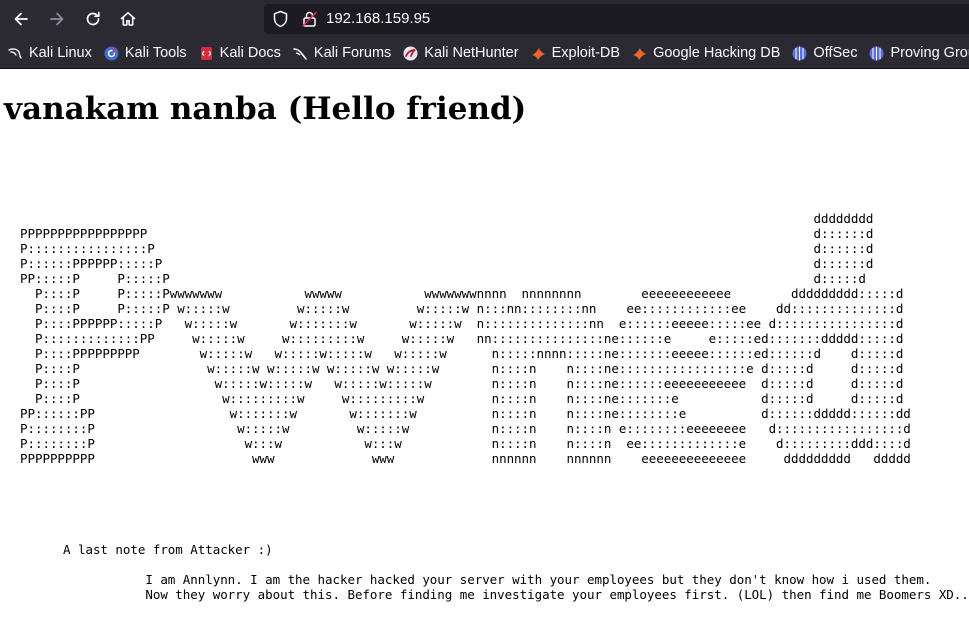 The height and width of the screenshot is (644, 969). I want to click on proving-grounds-icon, so click(876, 53).